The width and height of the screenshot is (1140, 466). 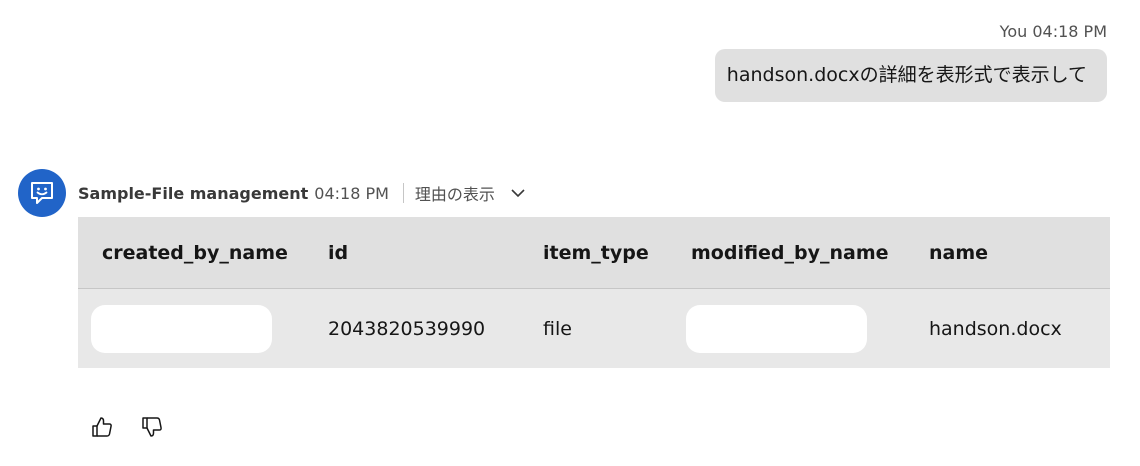 I want to click on thumbs-down-icon, so click(x=152, y=427).